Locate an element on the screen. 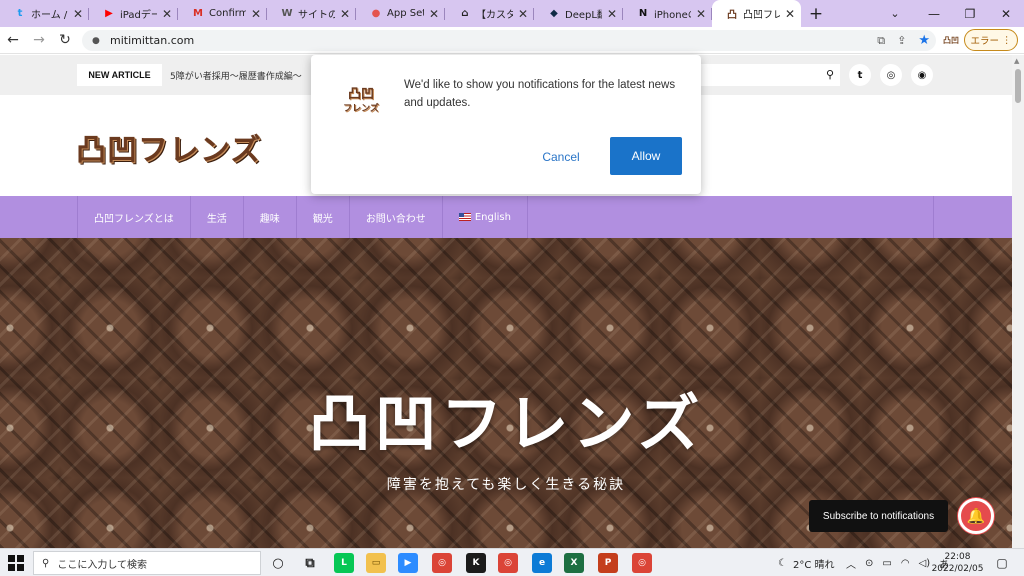 The image size is (1024, 576). popup-logo-mark: 凸凹 is located at coordinates (360, 94).